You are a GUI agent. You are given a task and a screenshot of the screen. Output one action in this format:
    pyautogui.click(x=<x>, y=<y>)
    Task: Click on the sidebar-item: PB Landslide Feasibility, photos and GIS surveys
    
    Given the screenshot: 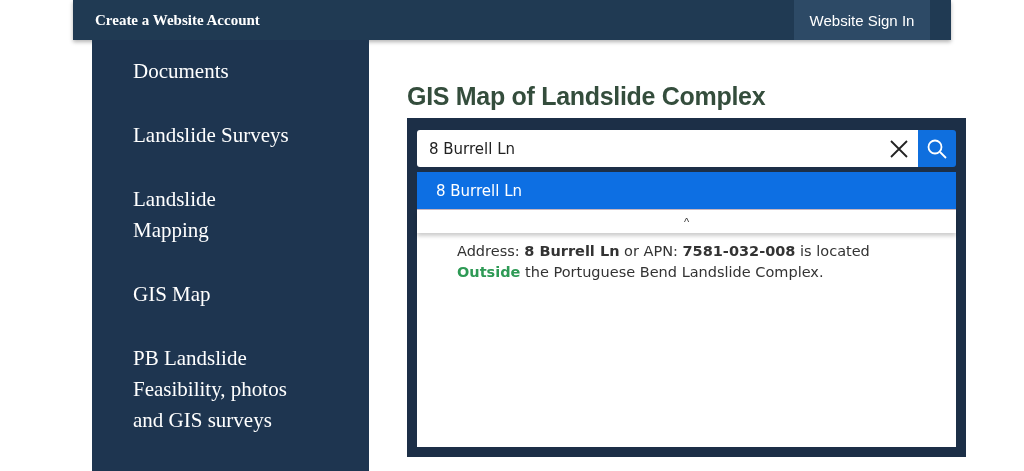 What is the action you would take?
    pyautogui.click(x=212, y=389)
    